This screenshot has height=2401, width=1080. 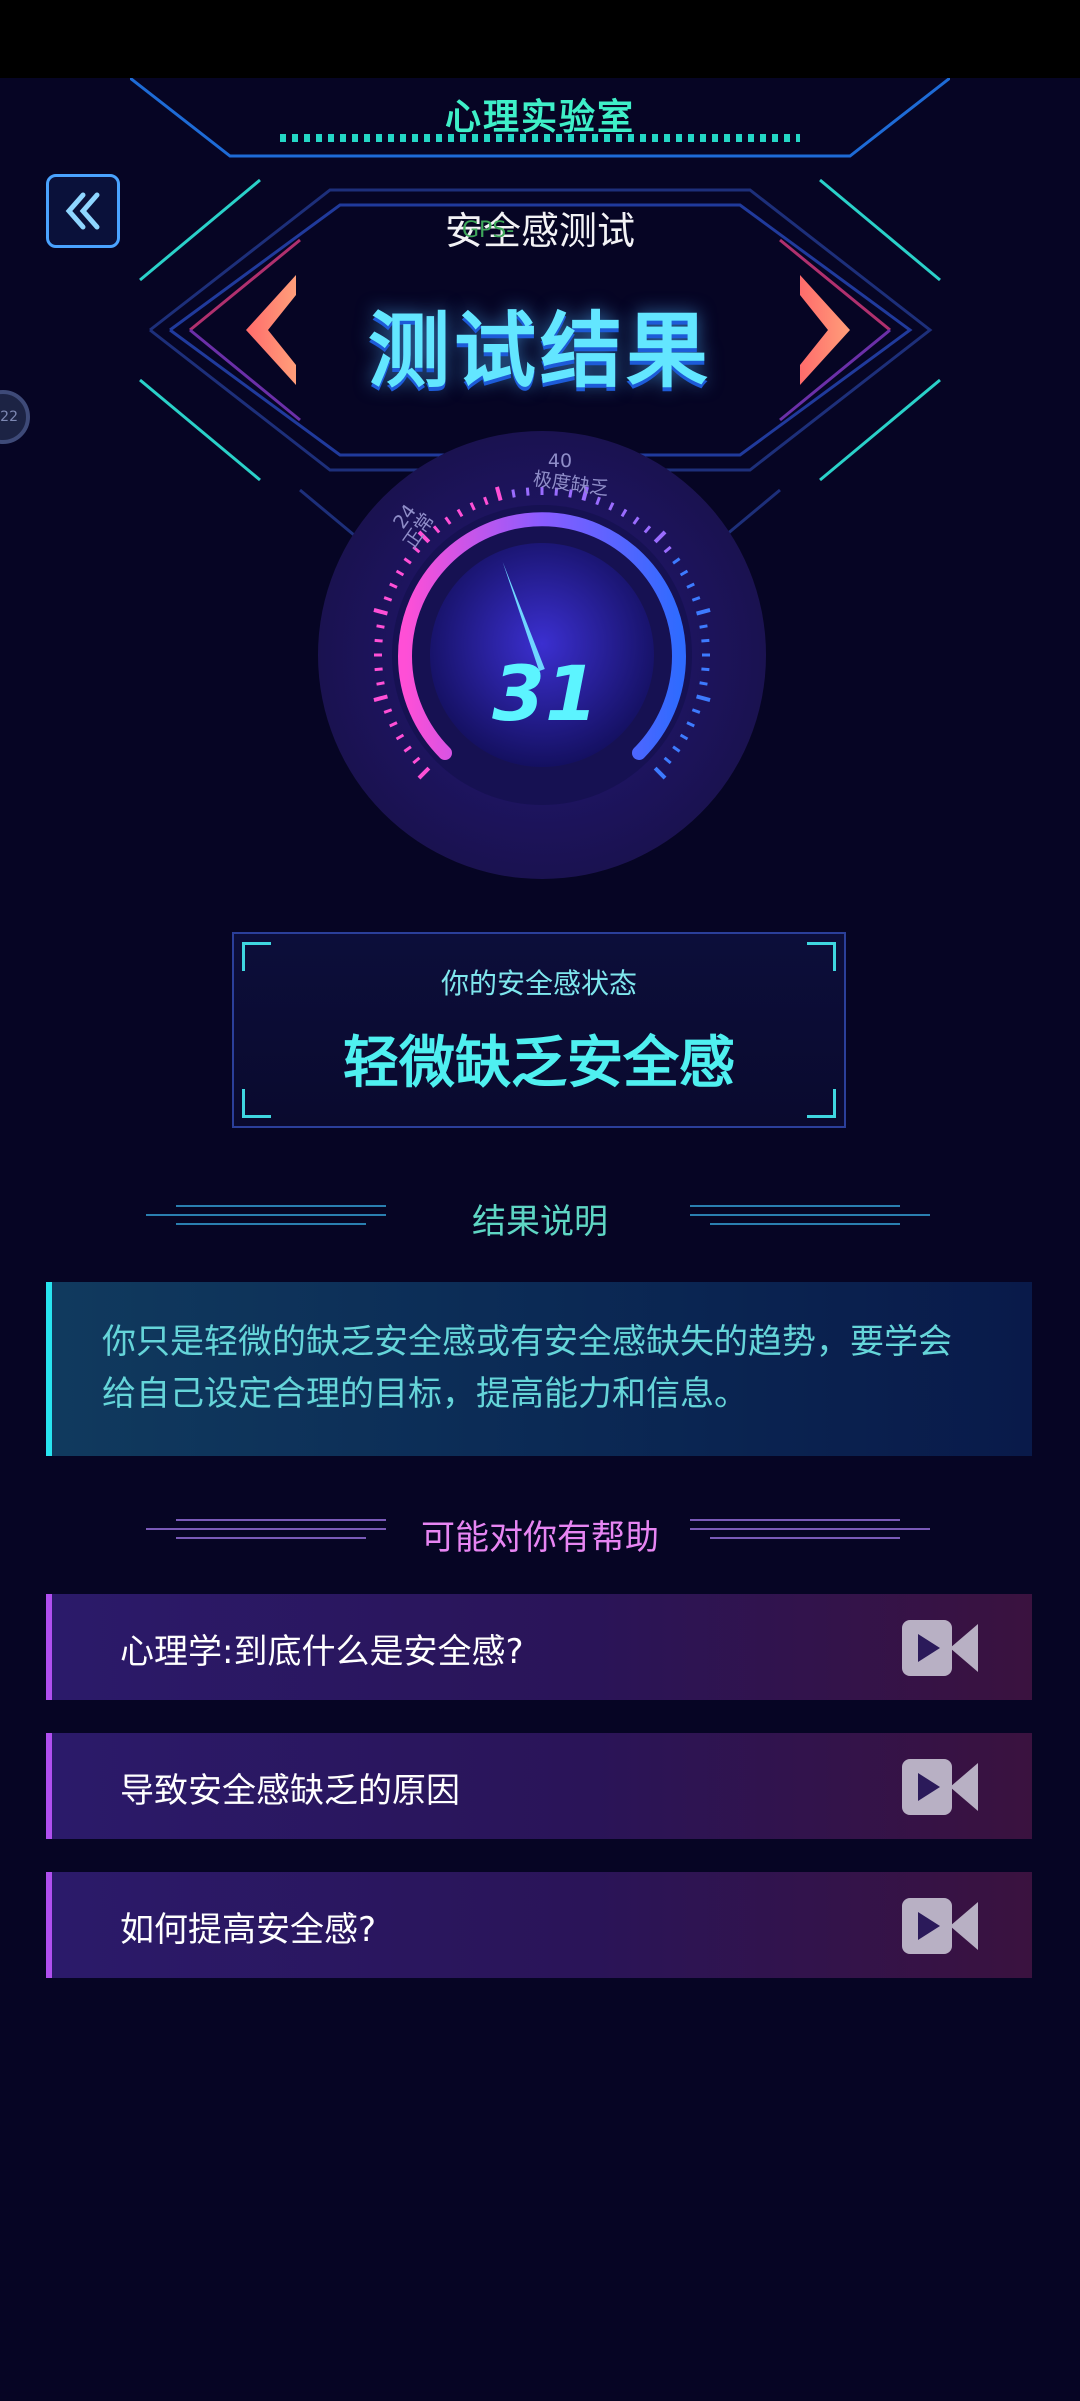 I want to click on explain-section-header: 结果说明, so click(x=540, y=1215).